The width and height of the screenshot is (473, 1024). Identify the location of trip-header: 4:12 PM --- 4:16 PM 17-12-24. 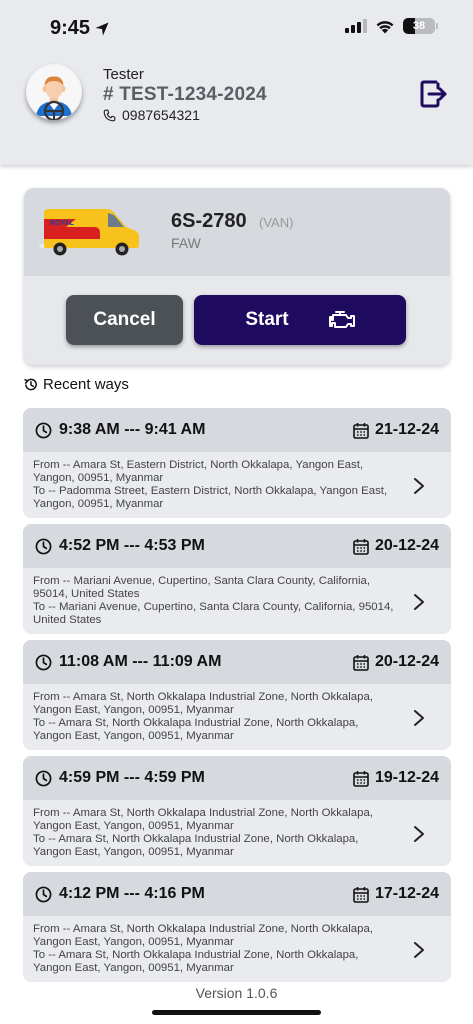
(237, 894).